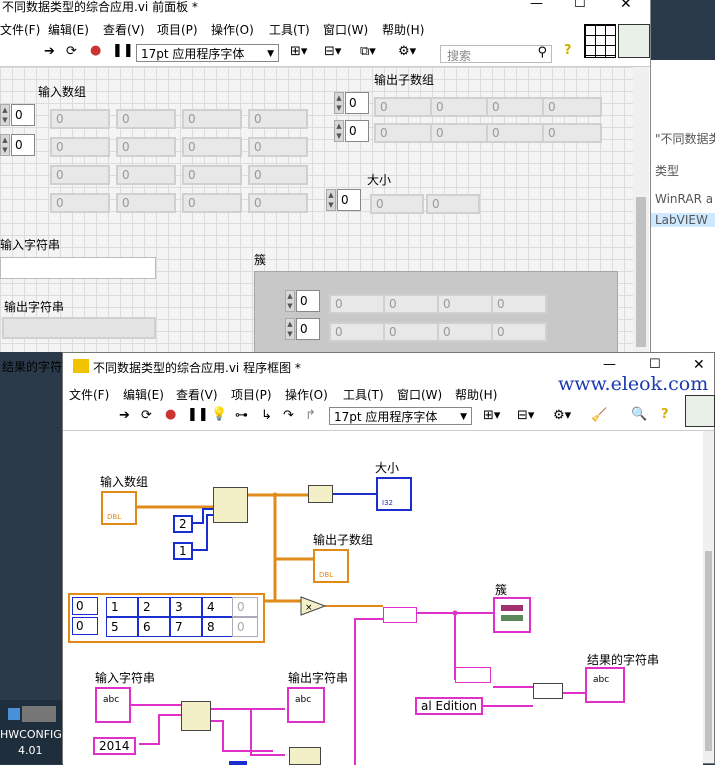  What do you see at coordinates (95, 50) in the screenshot?
I see `abort-icon: ●` at bounding box center [95, 50].